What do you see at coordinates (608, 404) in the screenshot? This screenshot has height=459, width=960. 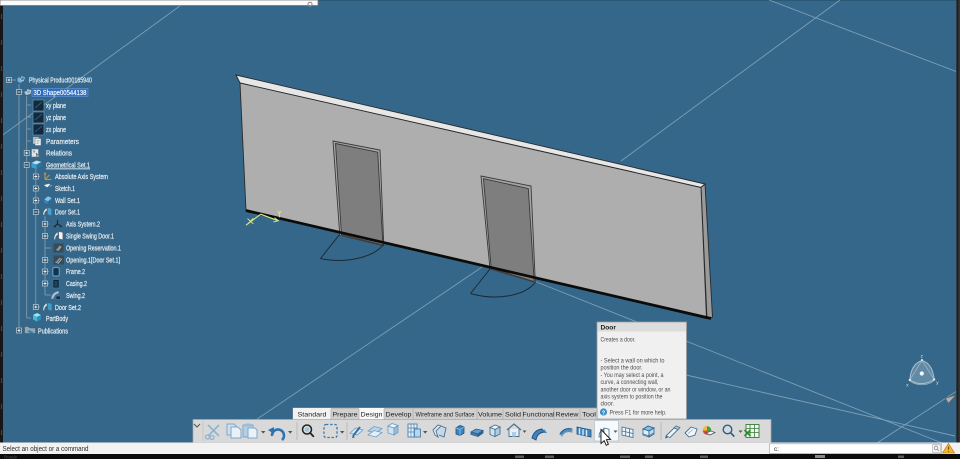 I see `svg-text: door.` at bounding box center [608, 404].